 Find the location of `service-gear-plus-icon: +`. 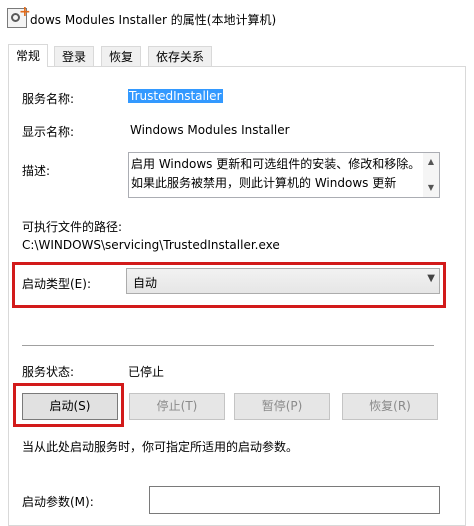

service-gear-plus-icon: + is located at coordinates (19, 16).